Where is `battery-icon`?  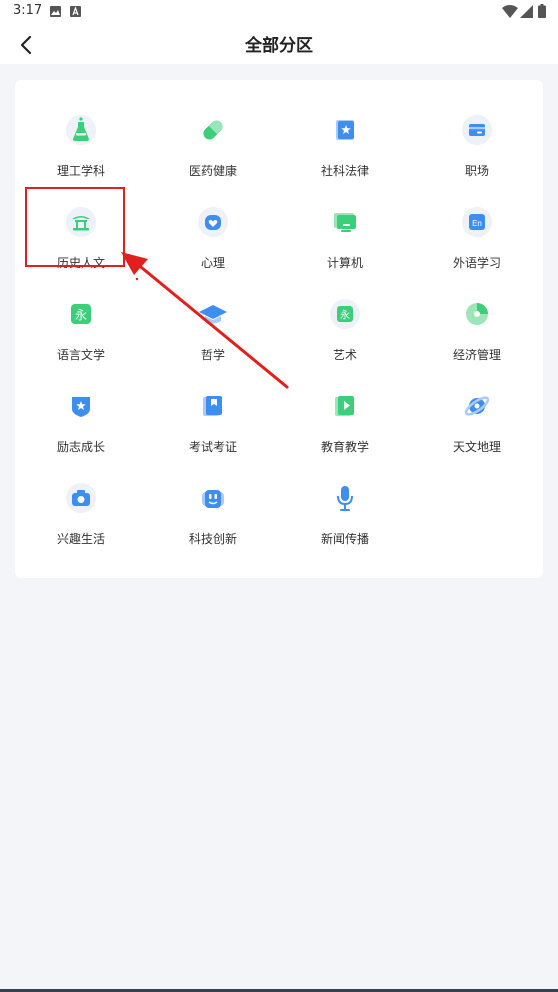
battery-icon is located at coordinates (542, 11).